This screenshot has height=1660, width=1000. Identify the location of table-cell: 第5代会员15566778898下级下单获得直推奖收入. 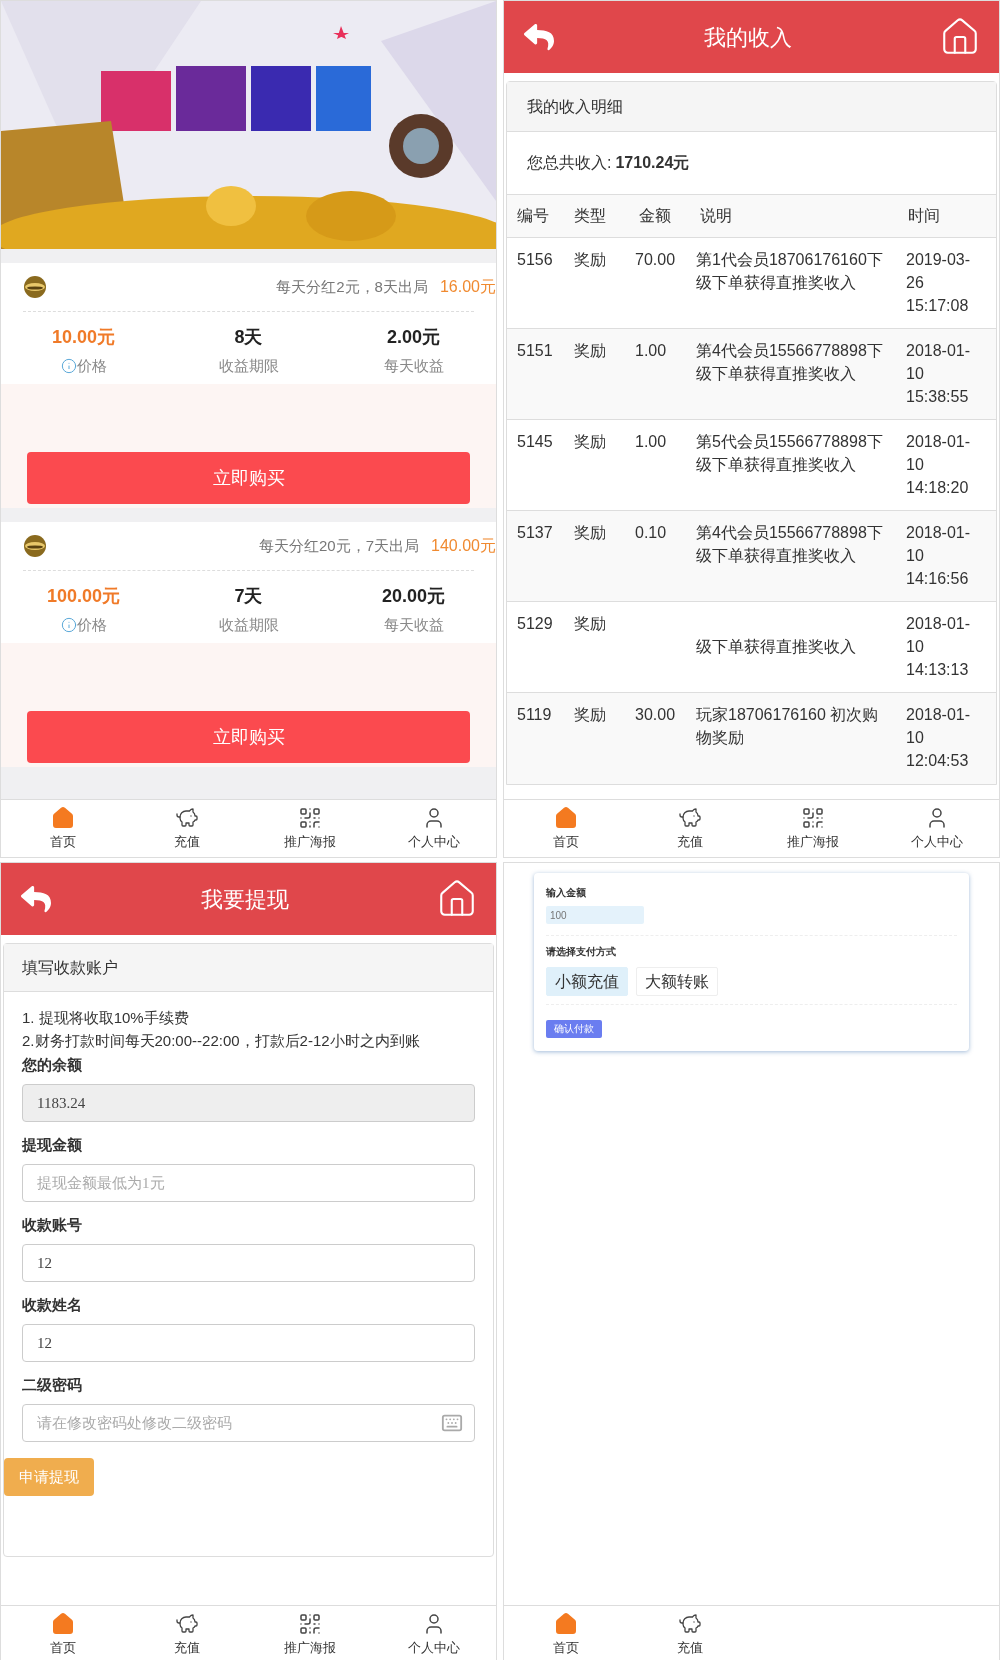
(789, 453).